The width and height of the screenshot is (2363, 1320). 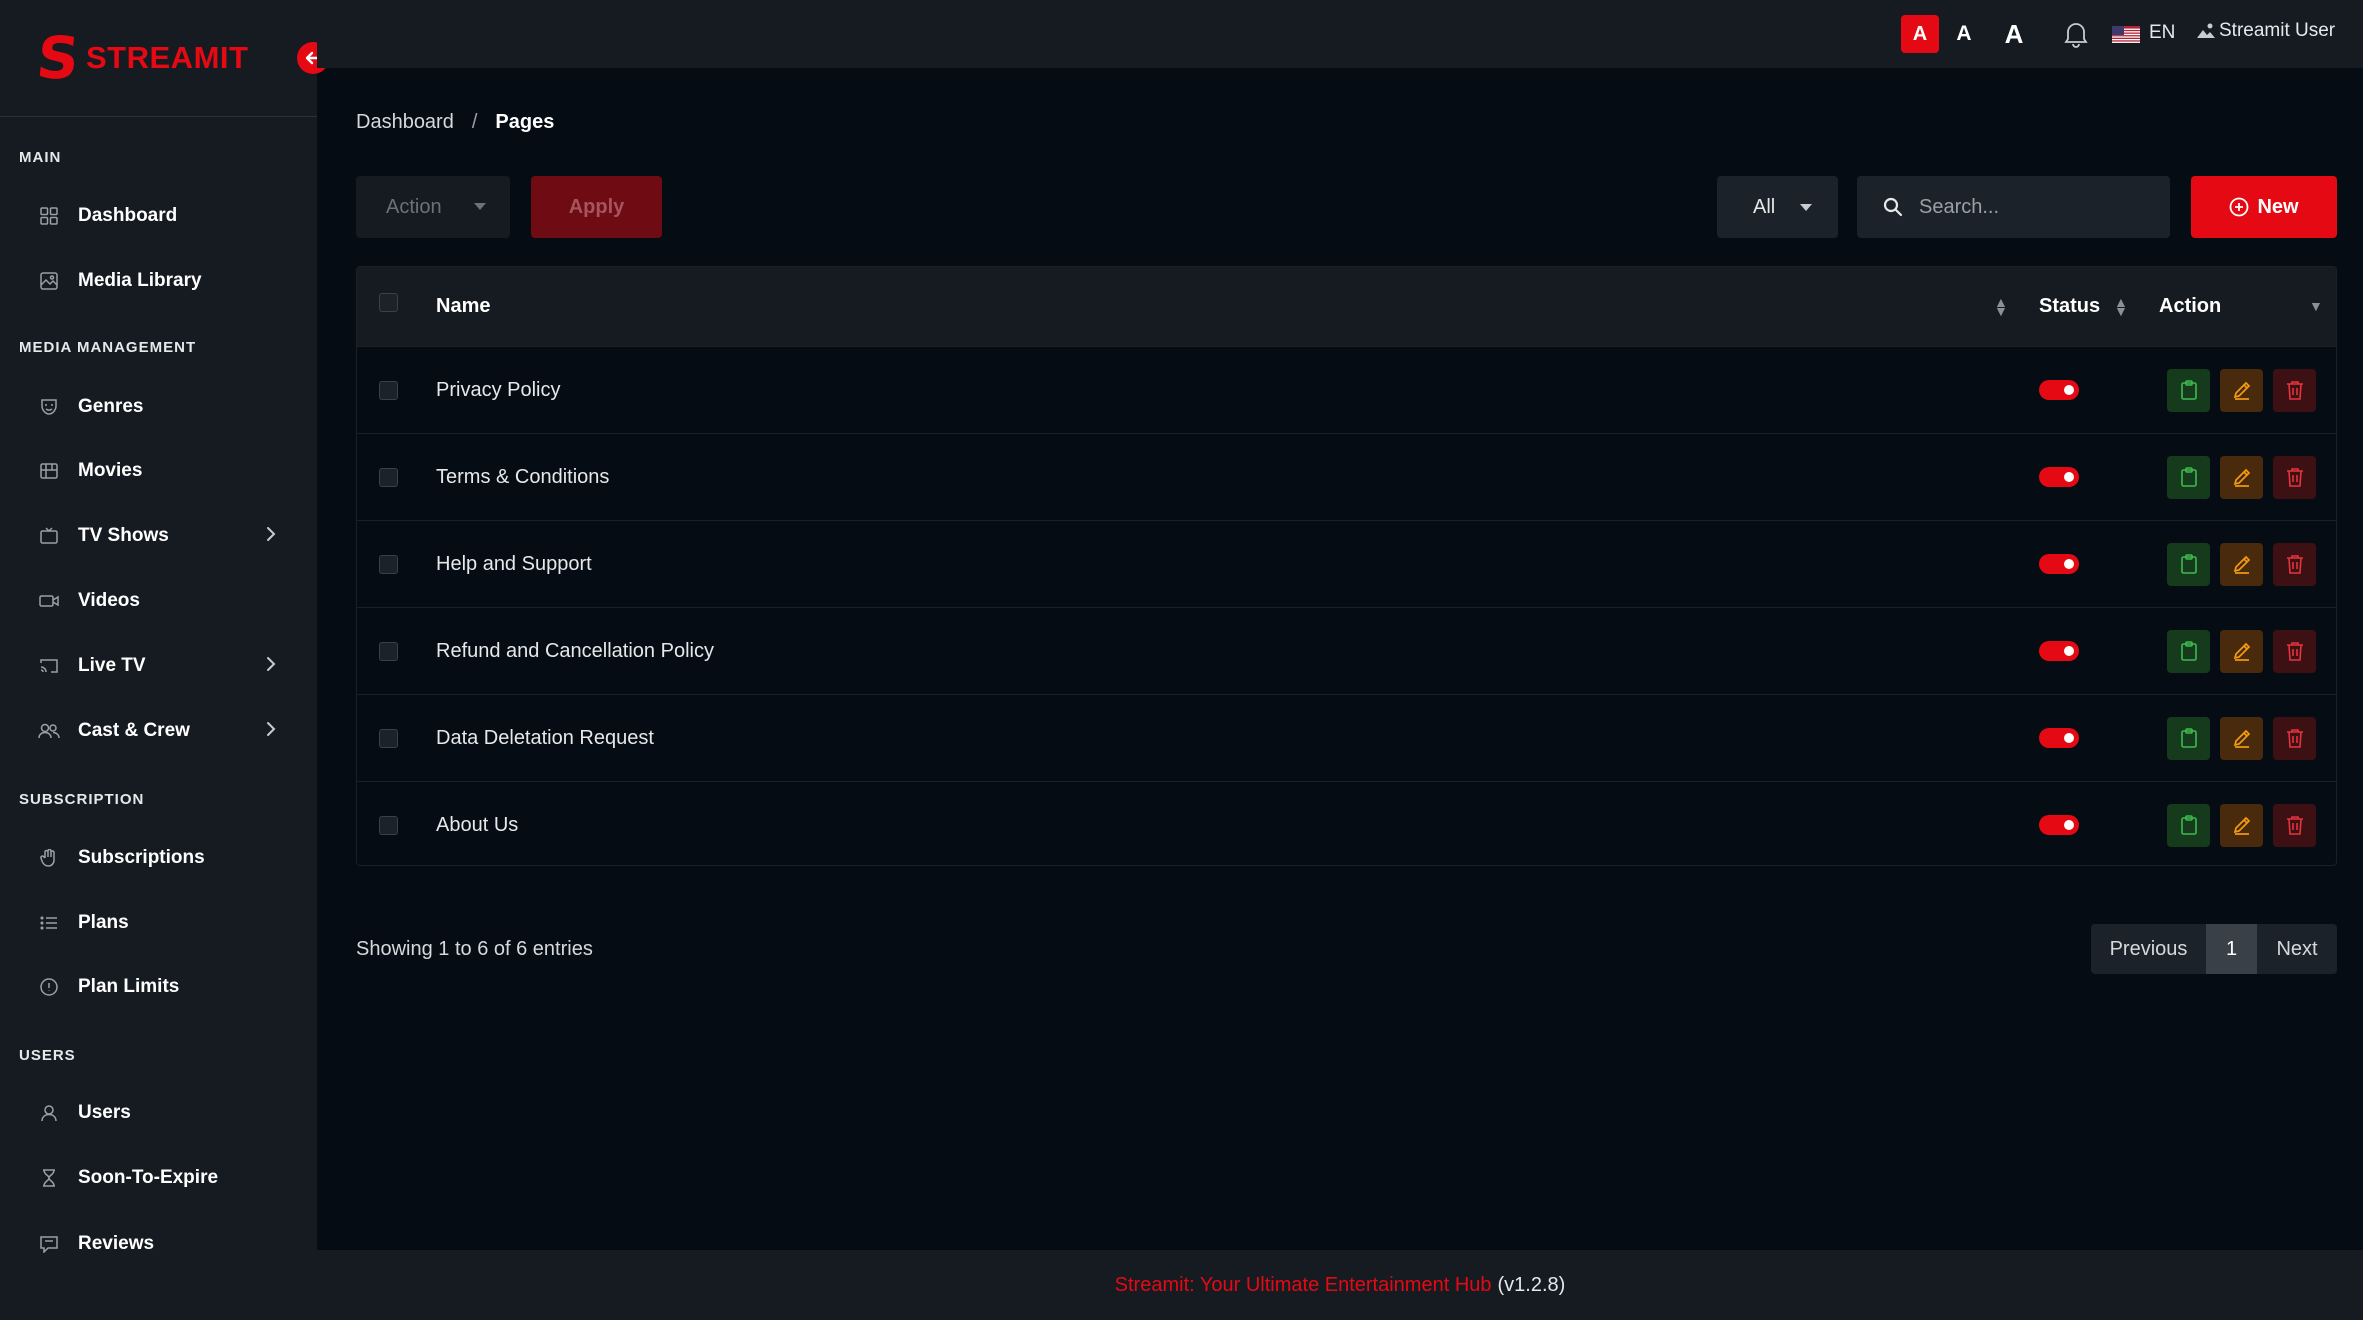 I want to click on sidebar-item-cast-crew: Cast & Crew, so click(x=177, y=731).